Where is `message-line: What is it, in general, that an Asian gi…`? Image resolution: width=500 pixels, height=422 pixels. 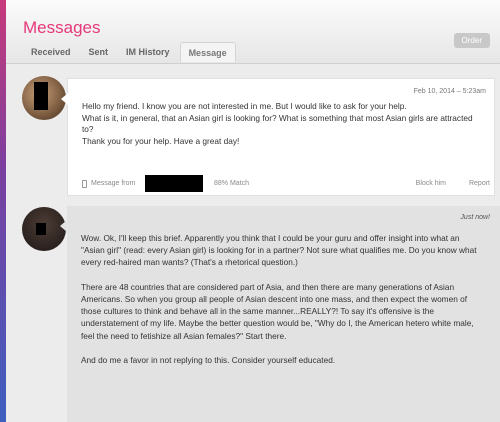 message-line: What is it, in general, that an Asian gi… is located at coordinates (277, 123).